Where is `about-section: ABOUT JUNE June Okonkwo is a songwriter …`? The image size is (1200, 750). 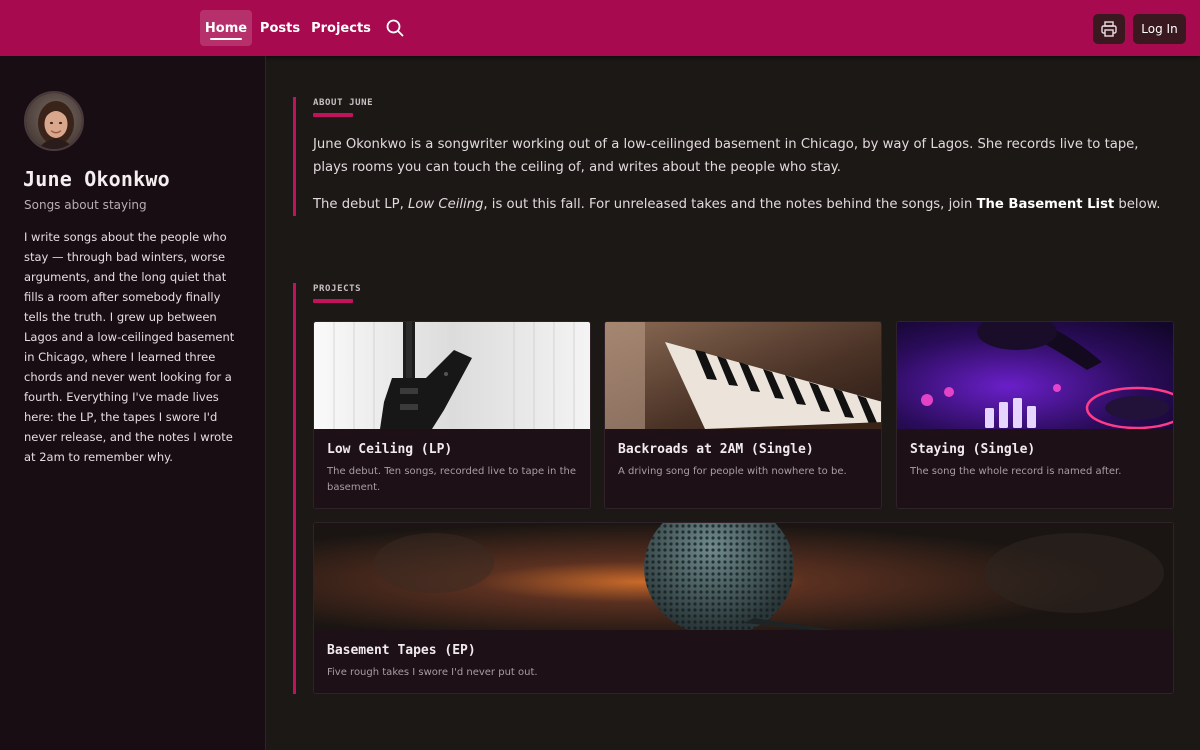 about-section: ABOUT JUNE June Okonkwo is a songwriter … is located at coordinates (733, 156).